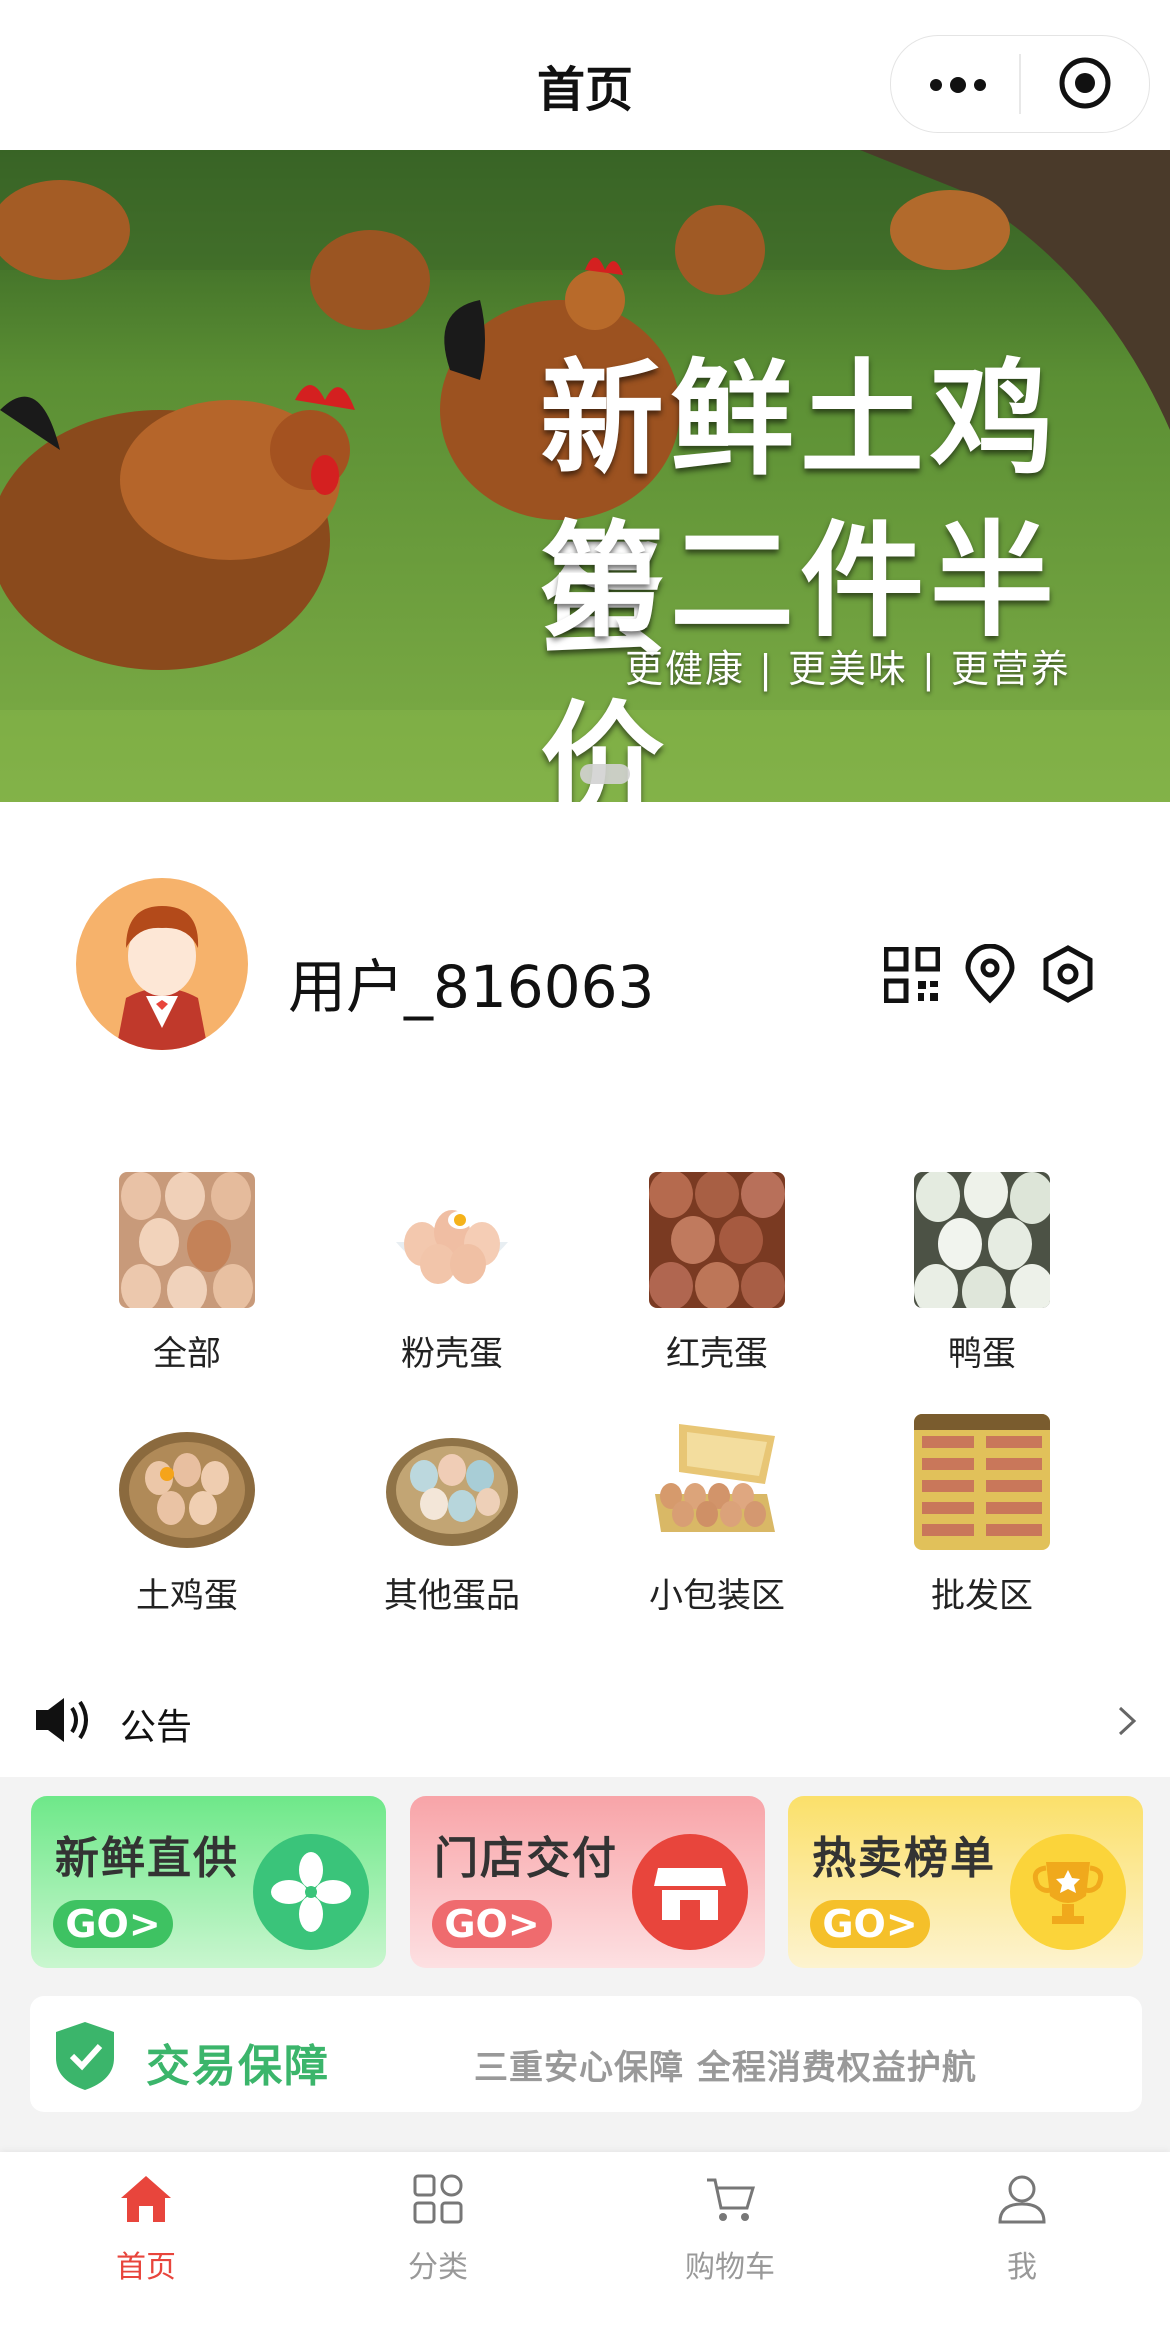  I want to click on category-item-small-pack: 小包装区, so click(717, 1515).